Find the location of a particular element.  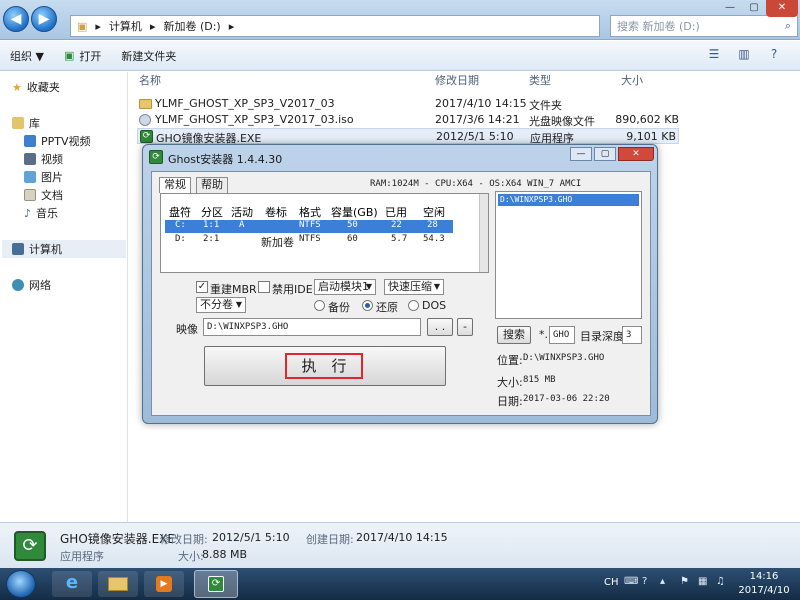

browse-button: . . is located at coordinates (440, 327).